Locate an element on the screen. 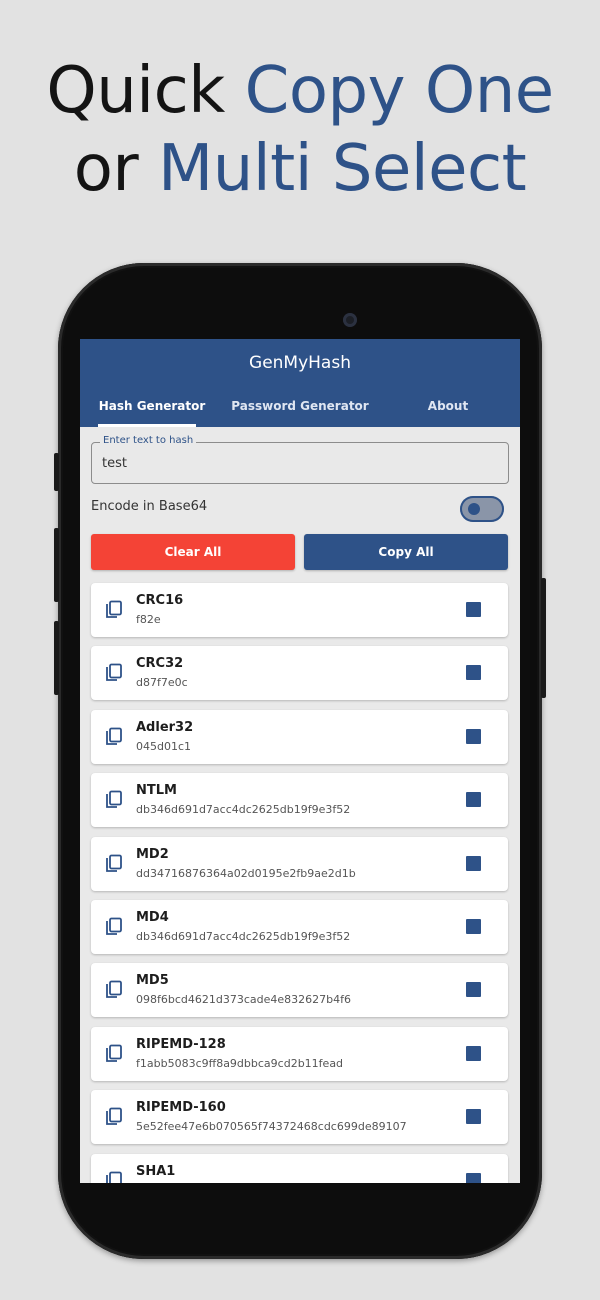  hash-card: MD2 dd34716876364a02d0195e2fb9ae2d1b is located at coordinates (299, 863).